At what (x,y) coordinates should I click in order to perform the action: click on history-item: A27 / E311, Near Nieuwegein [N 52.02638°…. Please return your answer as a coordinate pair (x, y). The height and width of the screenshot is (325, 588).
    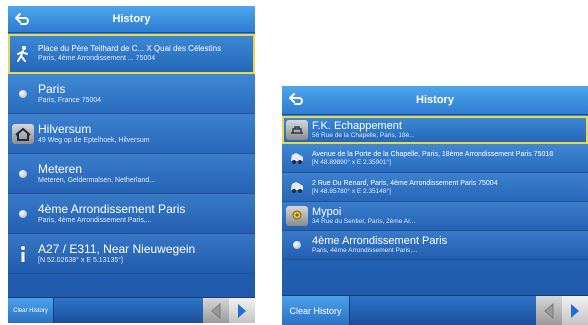
    Looking at the image, I should click on (131, 254).